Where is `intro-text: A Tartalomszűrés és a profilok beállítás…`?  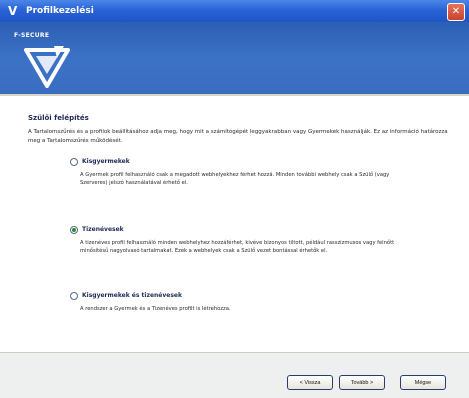
intro-text: A Tartalomszűrés és a profilok beállítás… is located at coordinates (238, 136).